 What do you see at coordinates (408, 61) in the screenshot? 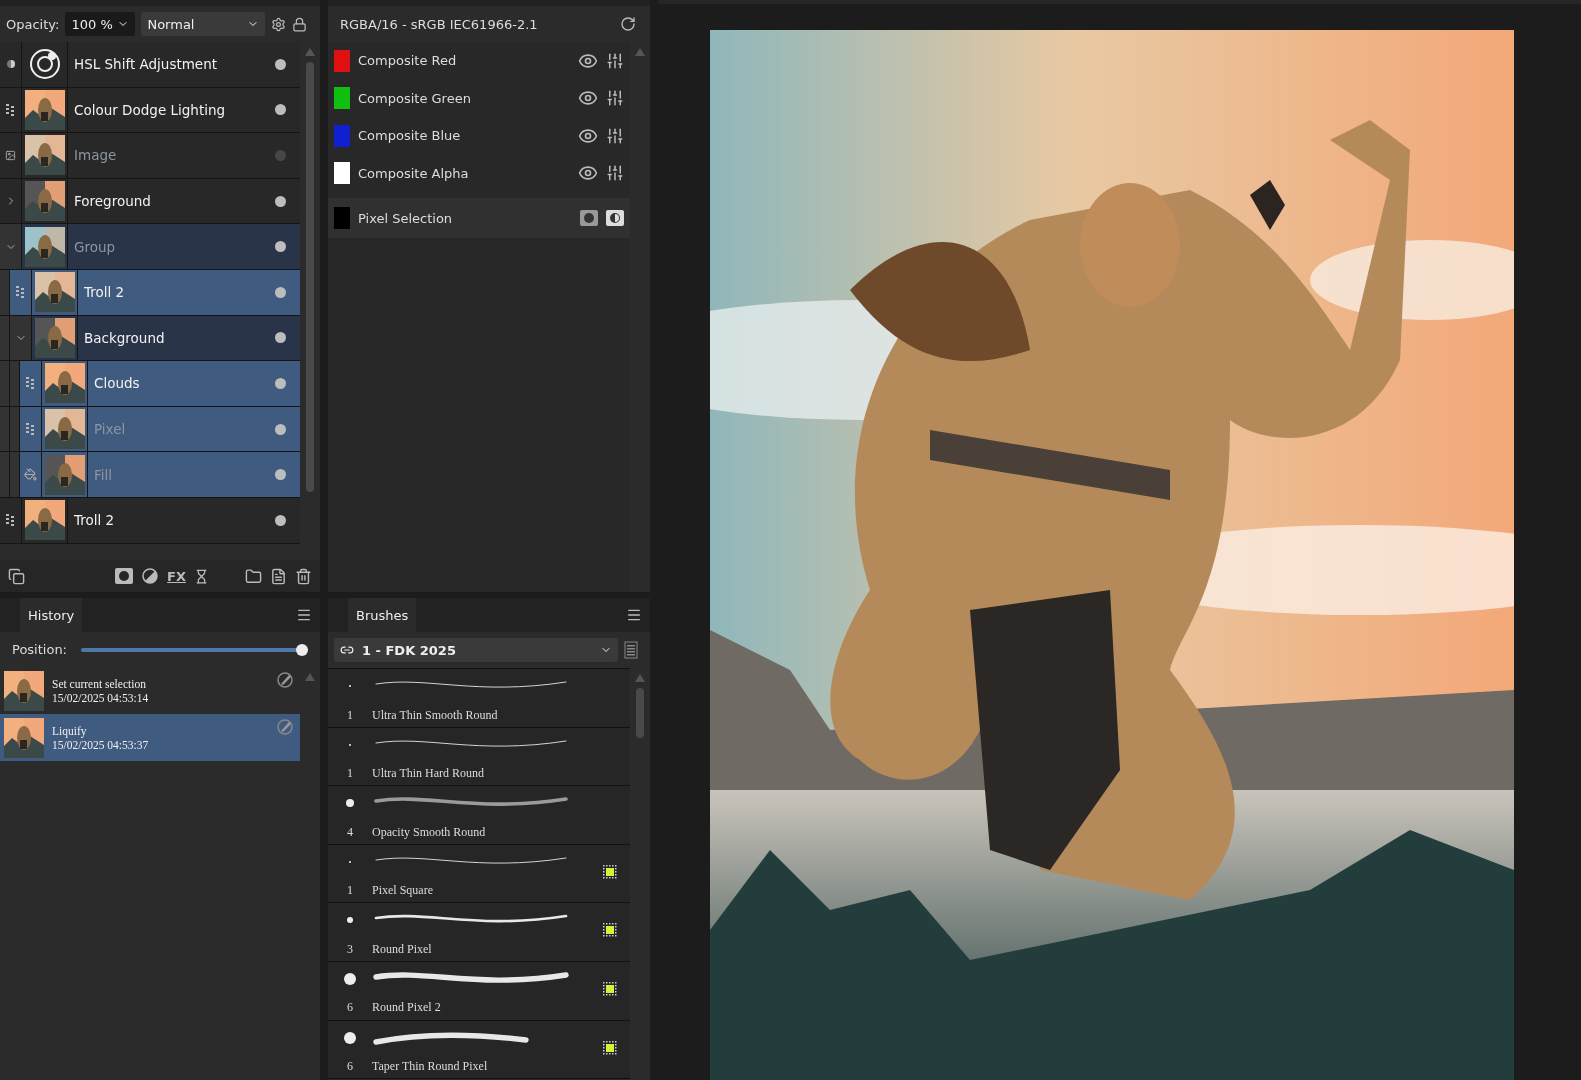
I see `channel-name: Composite Red` at bounding box center [408, 61].